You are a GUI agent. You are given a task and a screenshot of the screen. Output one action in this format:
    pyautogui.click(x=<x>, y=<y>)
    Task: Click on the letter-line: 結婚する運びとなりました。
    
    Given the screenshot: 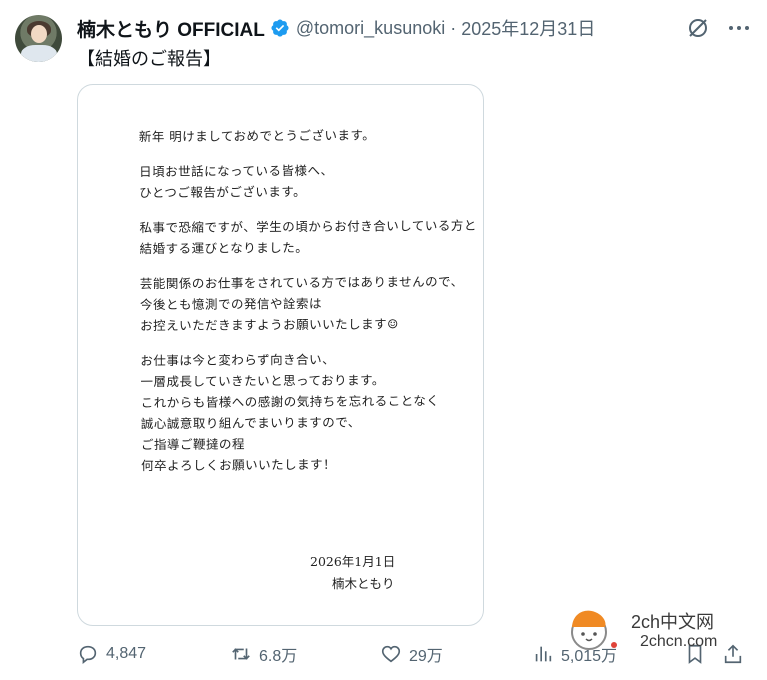 What is the action you would take?
    pyautogui.click(x=224, y=248)
    